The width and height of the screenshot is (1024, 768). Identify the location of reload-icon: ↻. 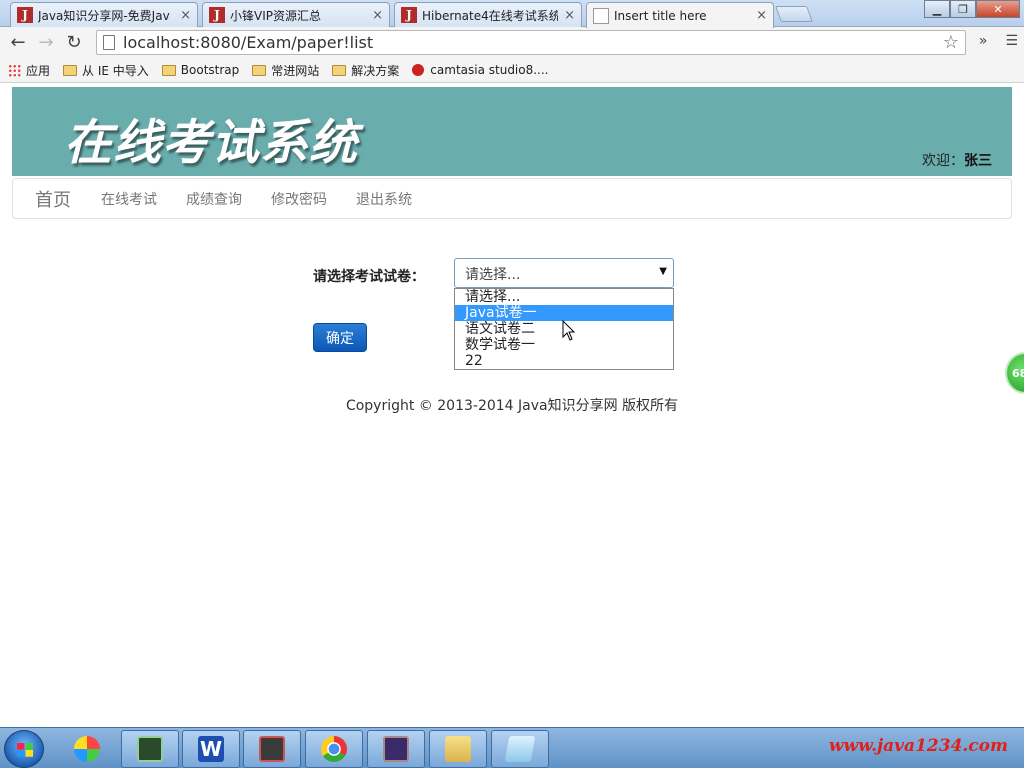
(74, 43).